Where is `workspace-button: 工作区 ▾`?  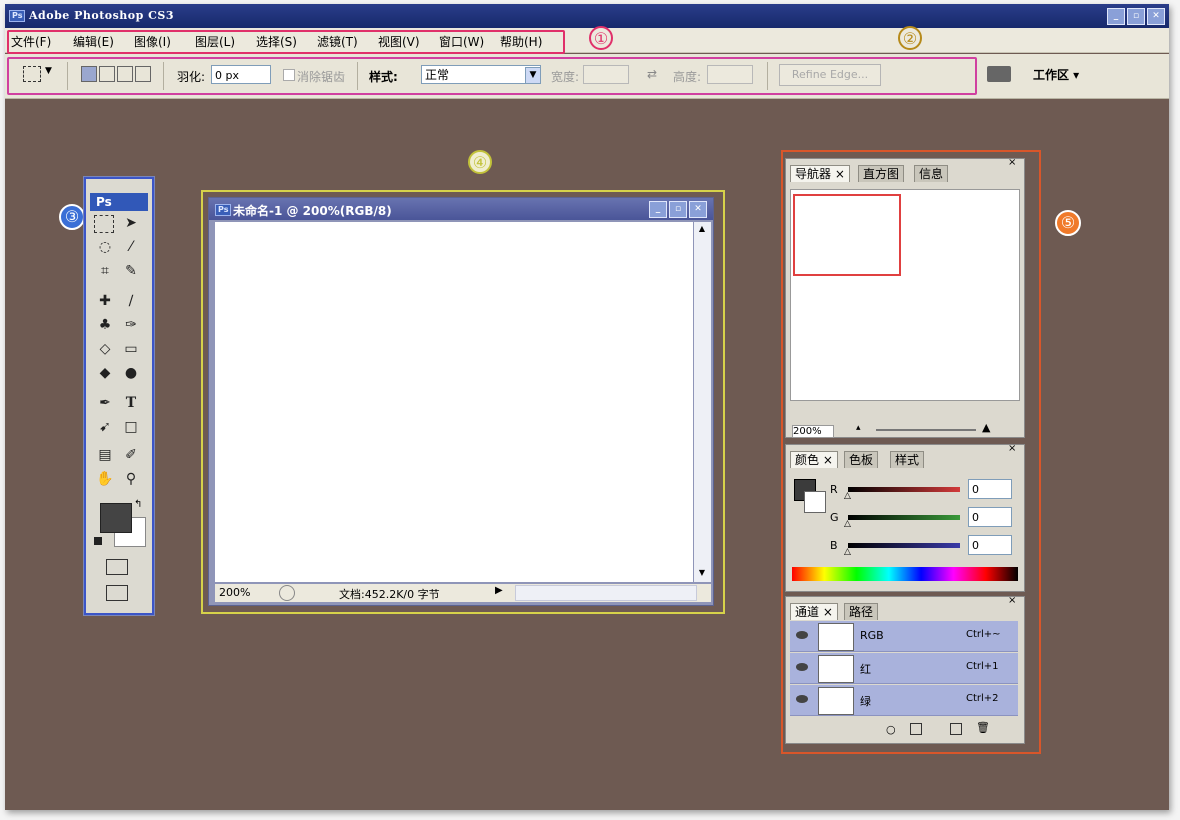 workspace-button: 工作区 ▾ is located at coordinates (1056, 74).